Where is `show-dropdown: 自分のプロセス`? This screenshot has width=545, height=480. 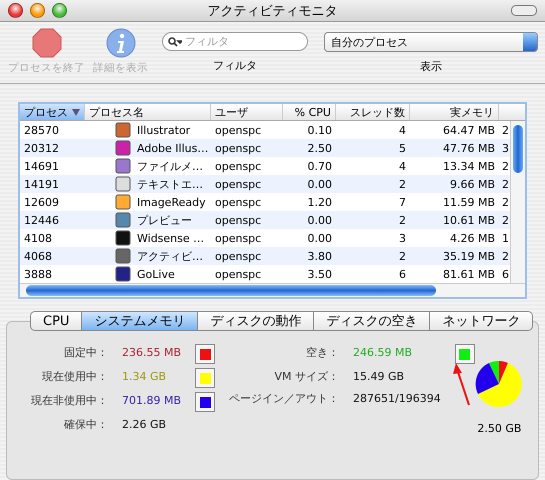 show-dropdown: 自分のプロセス is located at coordinates (431, 42).